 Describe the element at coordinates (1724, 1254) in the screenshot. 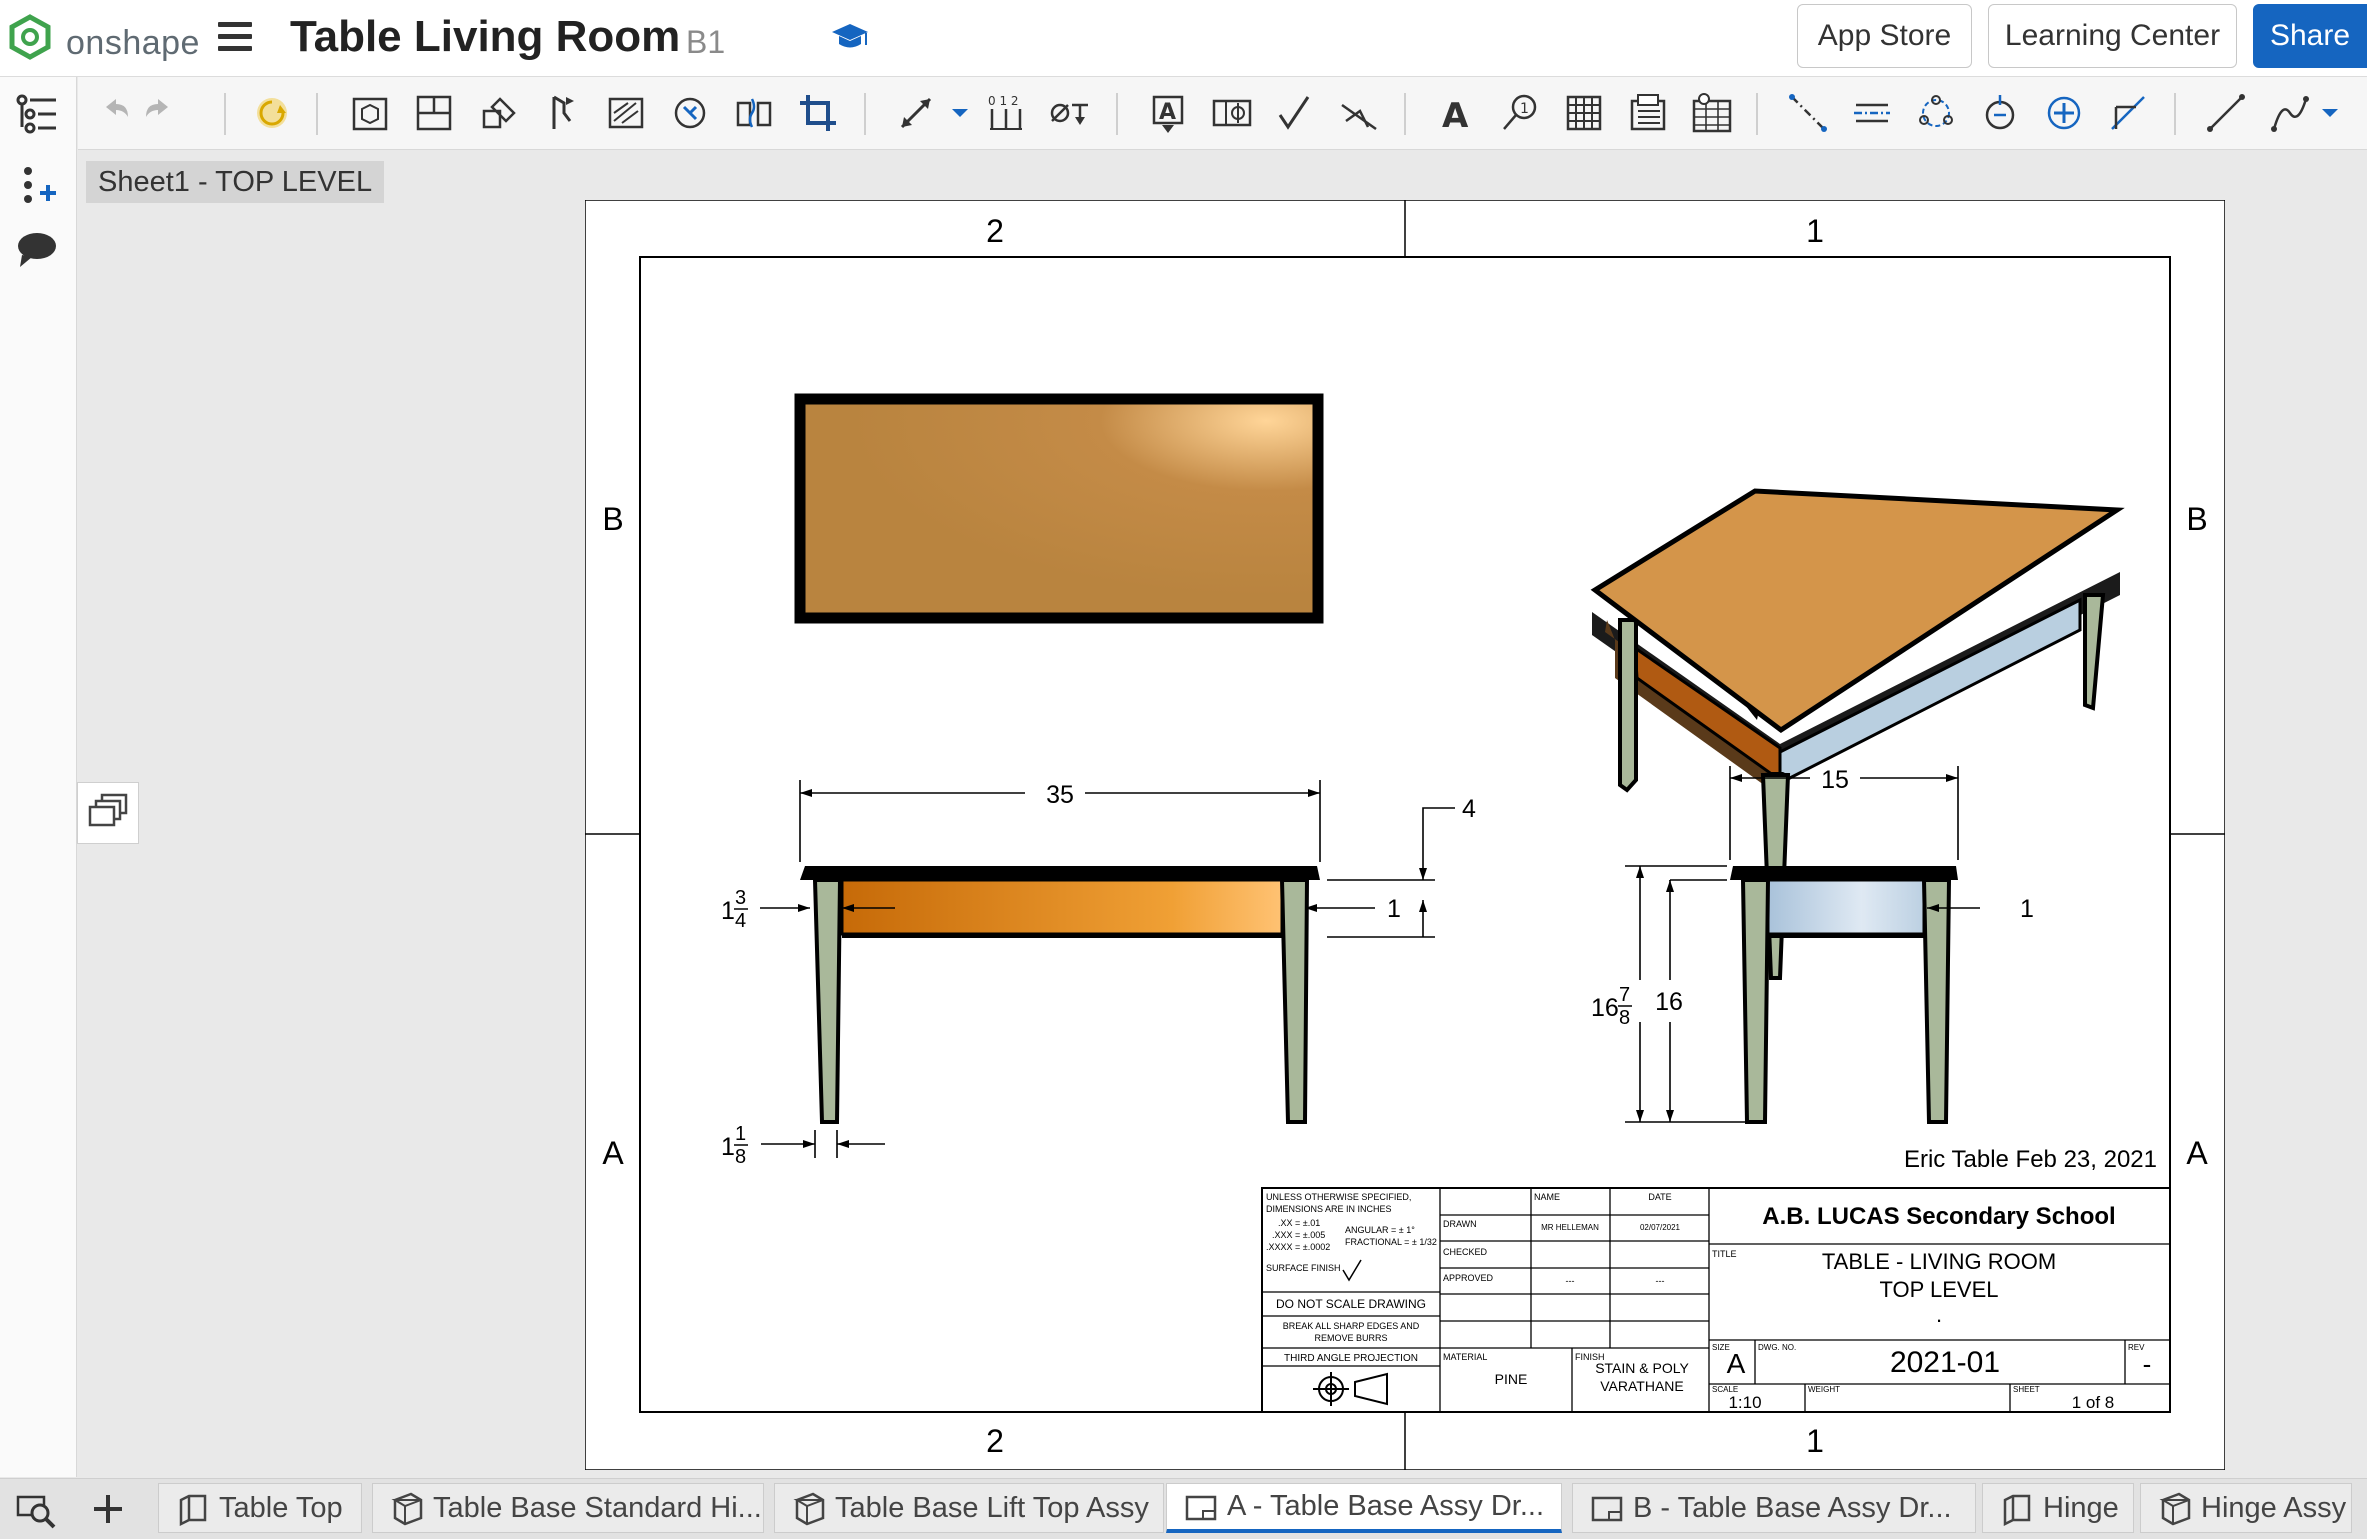

I see `svg-text: TITLE` at that location.